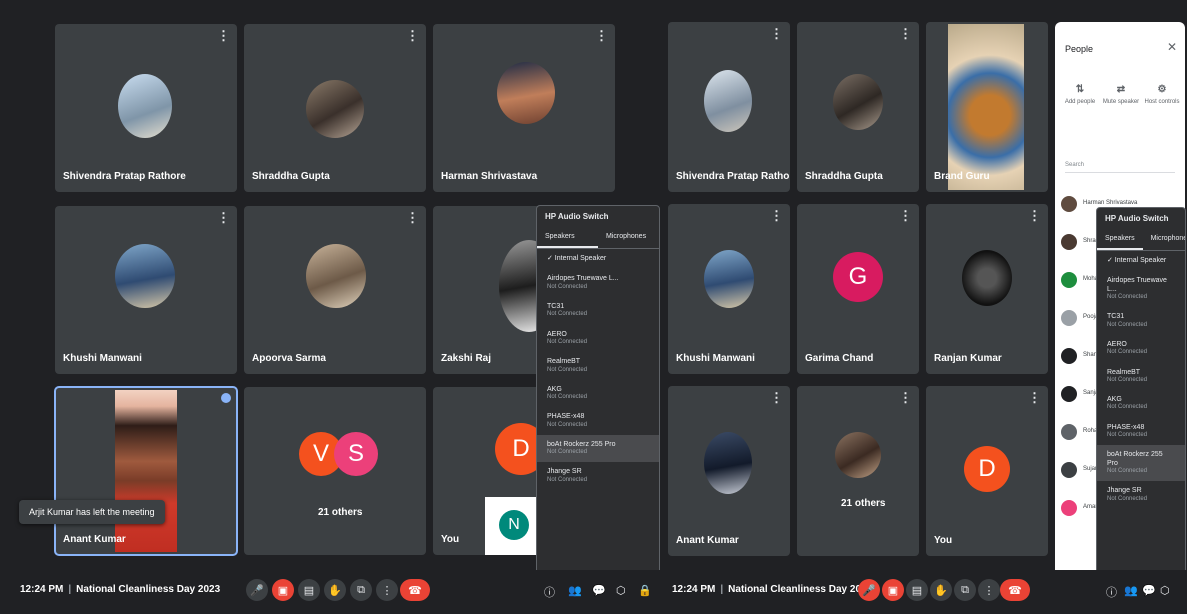 This screenshot has height=614, width=1187. What do you see at coordinates (962, 176) in the screenshot?
I see `participant-name: Brand Guru` at bounding box center [962, 176].